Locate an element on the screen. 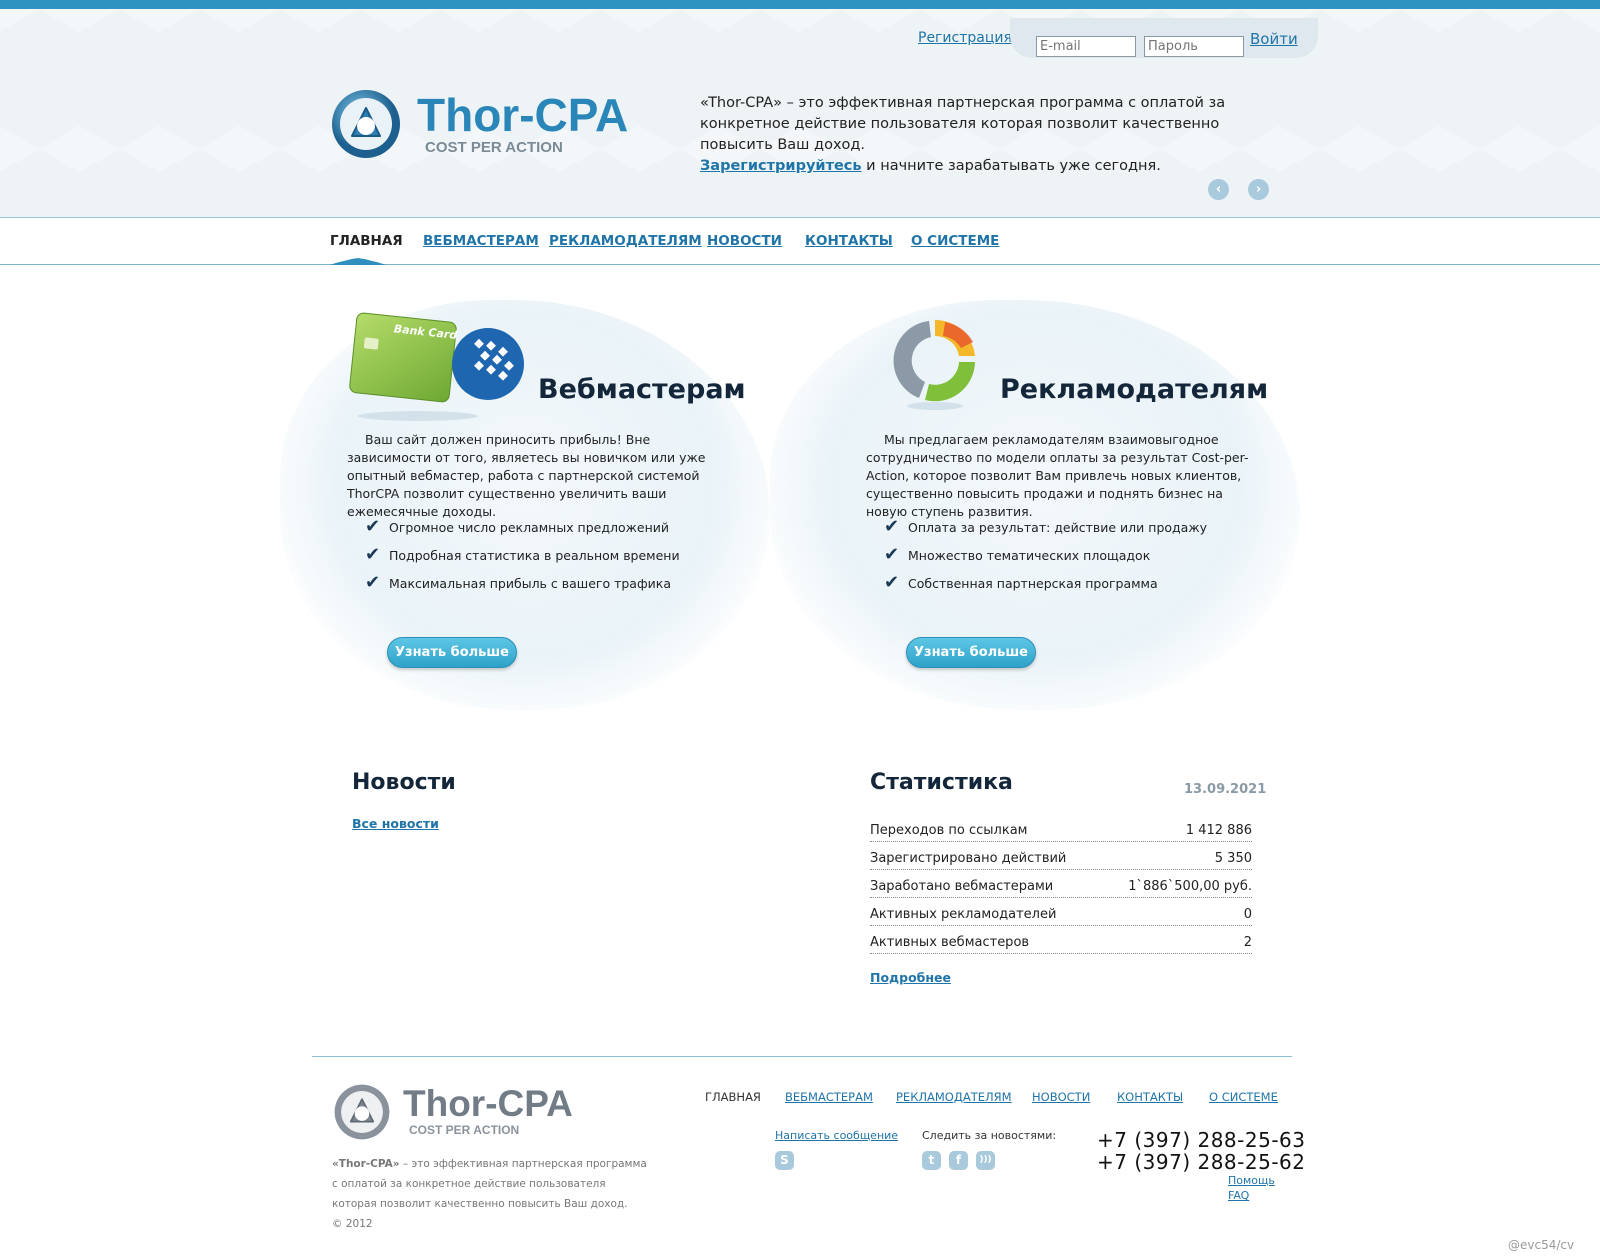  copyright: © 2012 is located at coordinates (352, 1224).